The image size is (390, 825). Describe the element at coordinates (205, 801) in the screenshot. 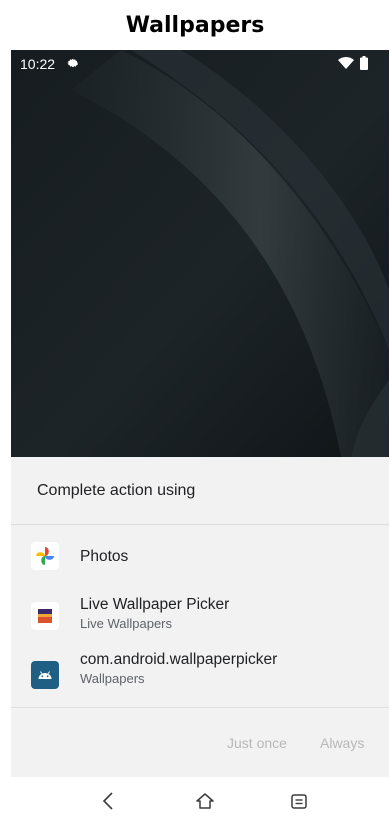

I see `home-icon` at that location.